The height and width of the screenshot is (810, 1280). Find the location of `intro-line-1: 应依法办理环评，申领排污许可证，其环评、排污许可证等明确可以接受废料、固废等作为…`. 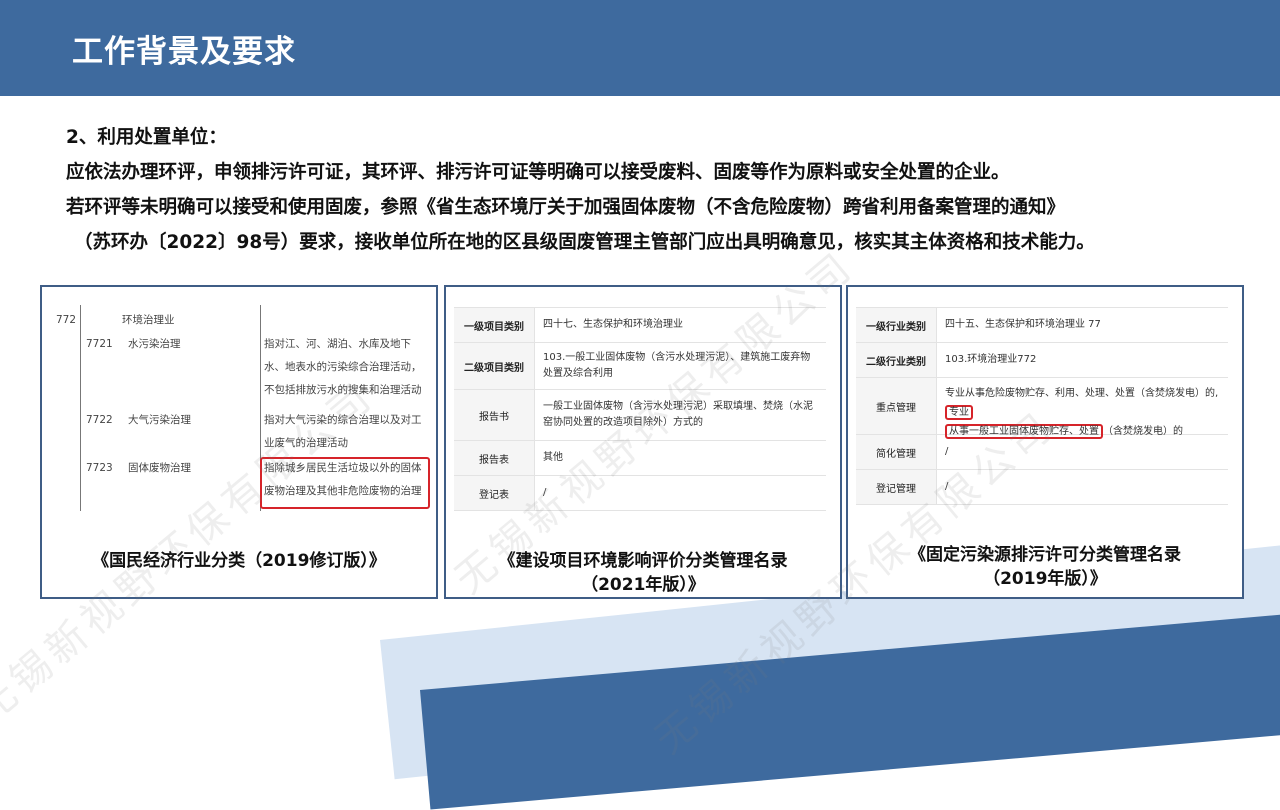

intro-line-1: 应依法办理环评，申领排污许可证，其环评、排污许可证等明确可以接受废料、固废等作为… is located at coordinates (538, 172).